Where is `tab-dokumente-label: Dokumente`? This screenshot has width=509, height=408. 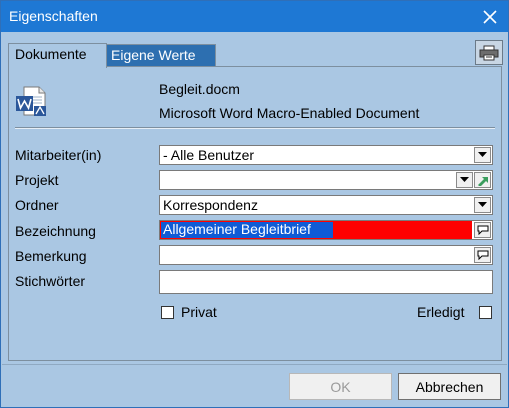 tab-dokumente-label: Dokumente is located at coordinates (51, 54).